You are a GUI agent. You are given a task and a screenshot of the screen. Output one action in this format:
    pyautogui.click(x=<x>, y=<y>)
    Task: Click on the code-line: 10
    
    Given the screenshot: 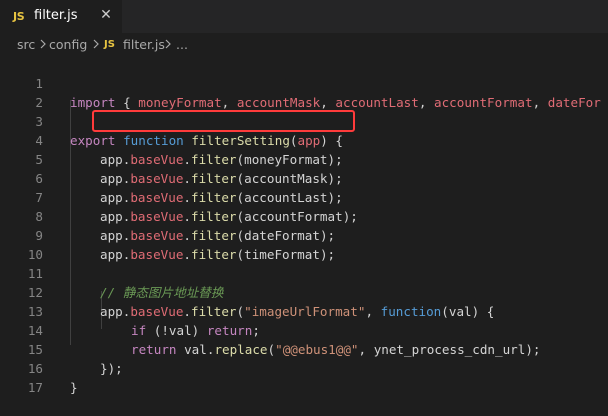 What is the action you would take?
    pyautogui.click(x=304, y=244)
    